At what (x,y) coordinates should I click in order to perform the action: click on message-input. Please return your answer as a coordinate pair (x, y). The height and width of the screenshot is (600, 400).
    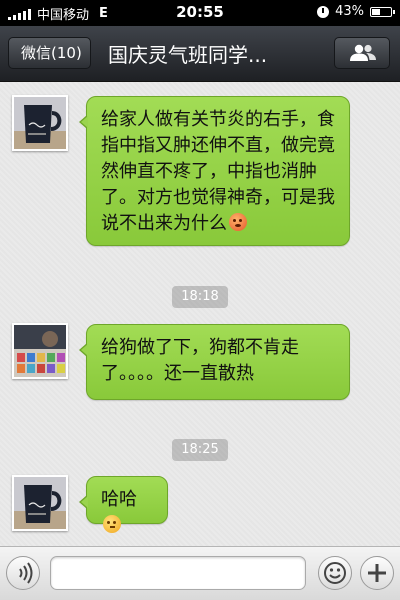
    Looking at the image, I should click on (178, 573).